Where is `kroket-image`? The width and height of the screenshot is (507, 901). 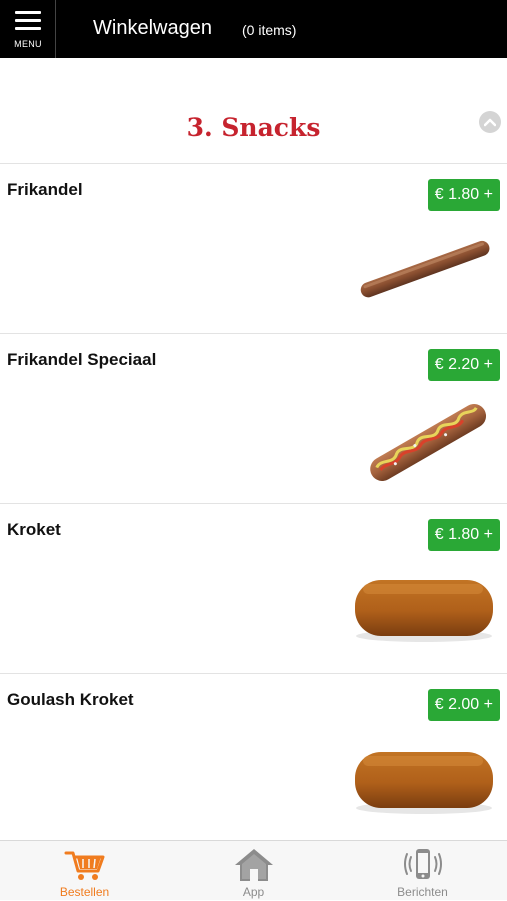
kroket-image is located at coordinates (424, 611).